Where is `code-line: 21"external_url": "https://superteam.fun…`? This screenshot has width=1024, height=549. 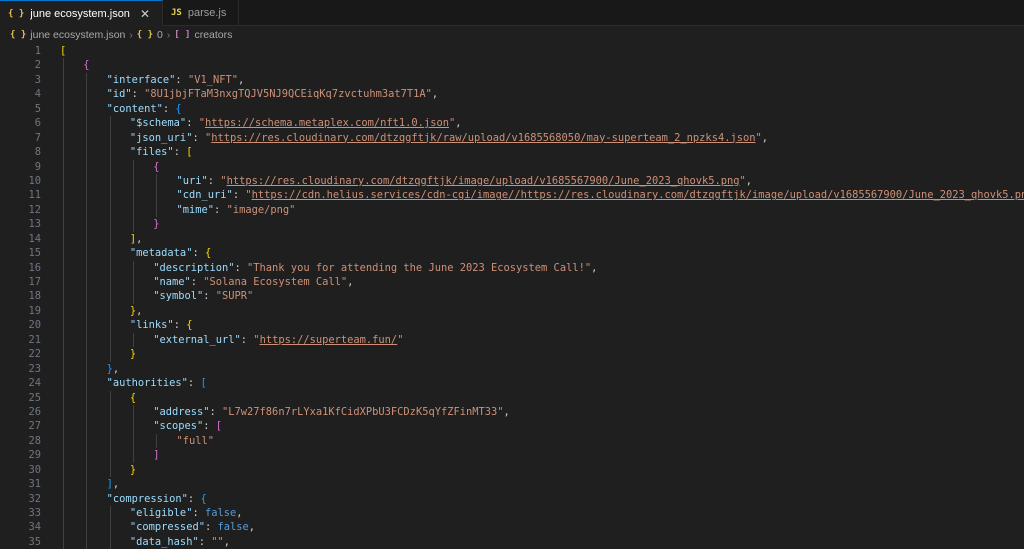
code-line: 21"external_url": "https://superteam.fun… is located at coordinates (512, 340).